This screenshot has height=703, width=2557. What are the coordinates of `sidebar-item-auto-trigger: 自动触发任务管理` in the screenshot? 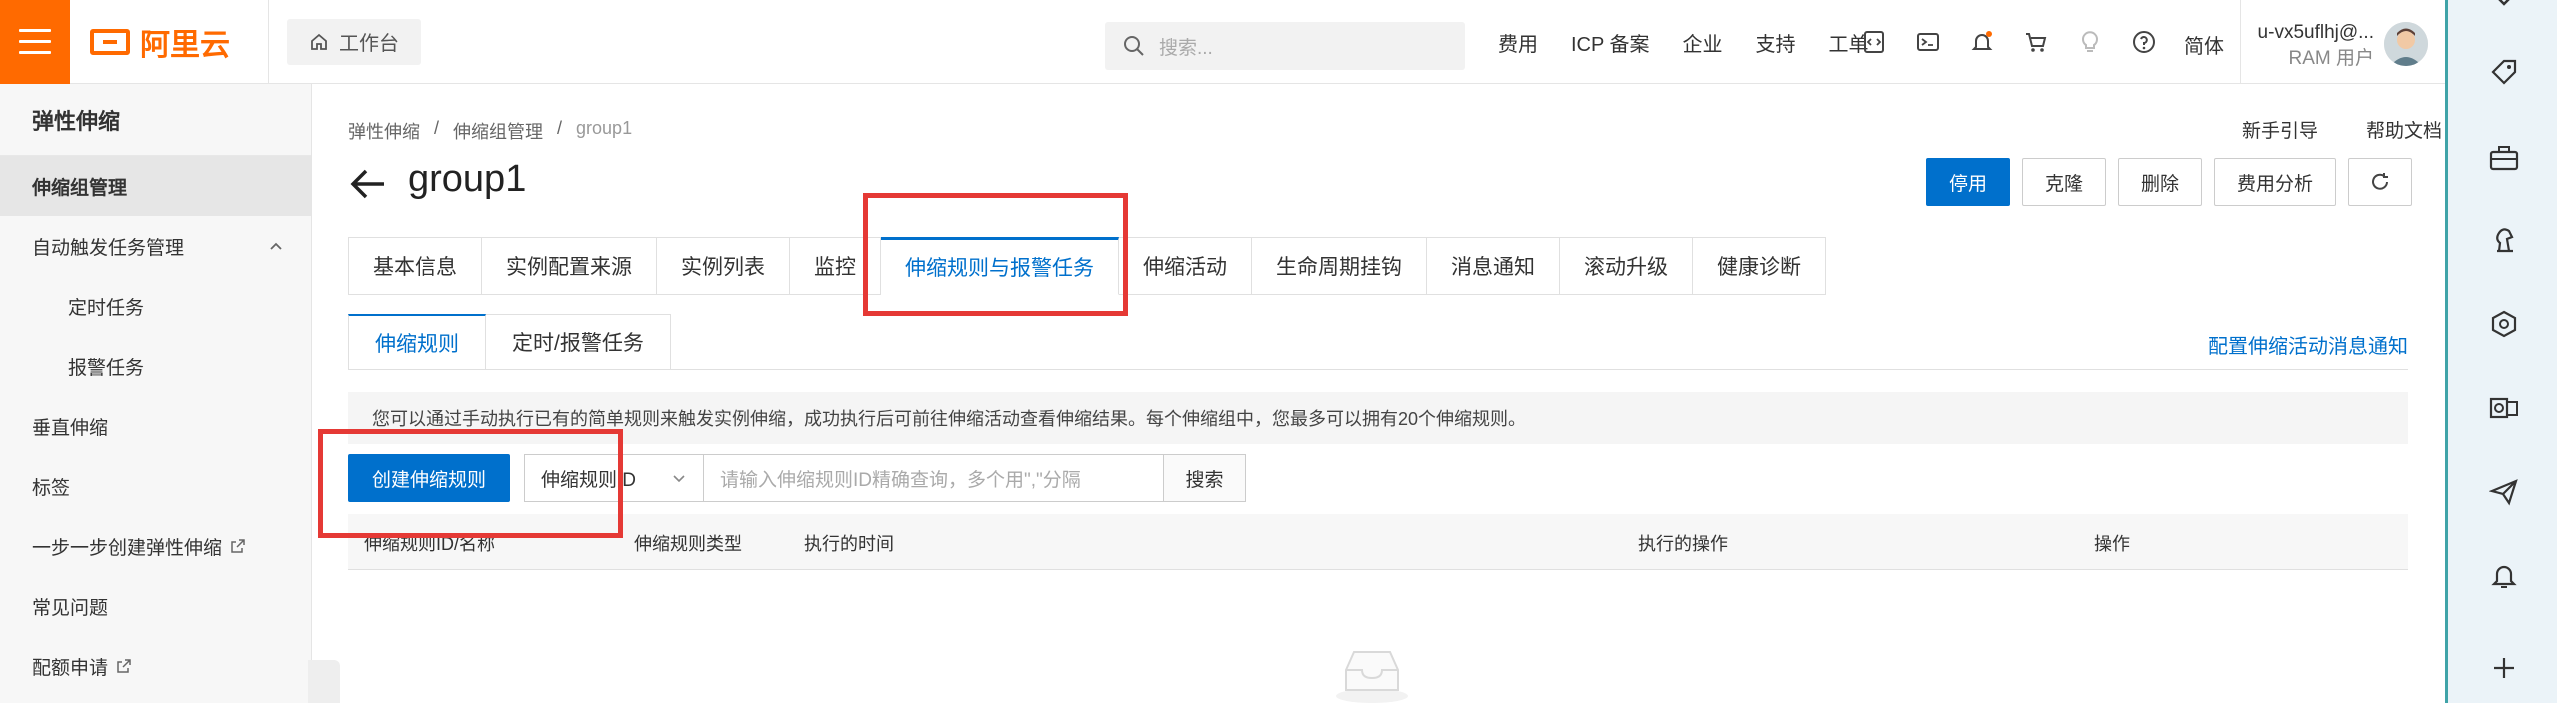 It's located at (155, 246).